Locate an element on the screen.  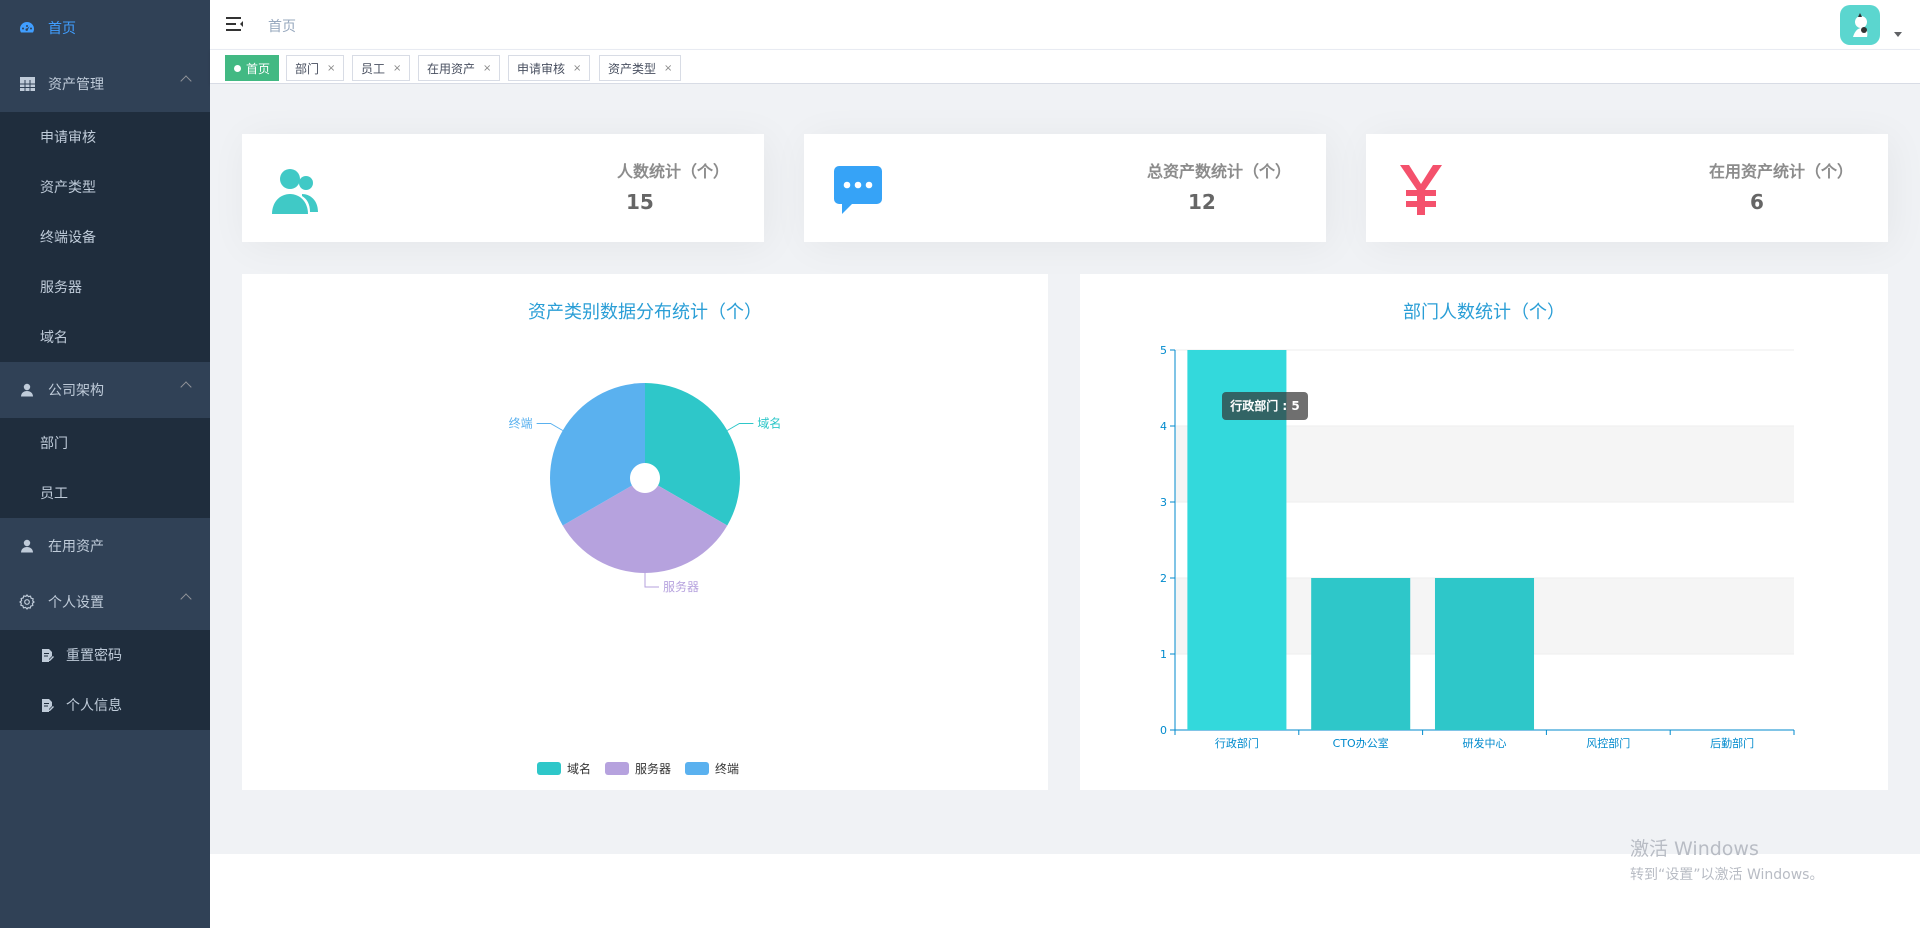
tag-label: 在用资产 is located at coordinates (451, 68).